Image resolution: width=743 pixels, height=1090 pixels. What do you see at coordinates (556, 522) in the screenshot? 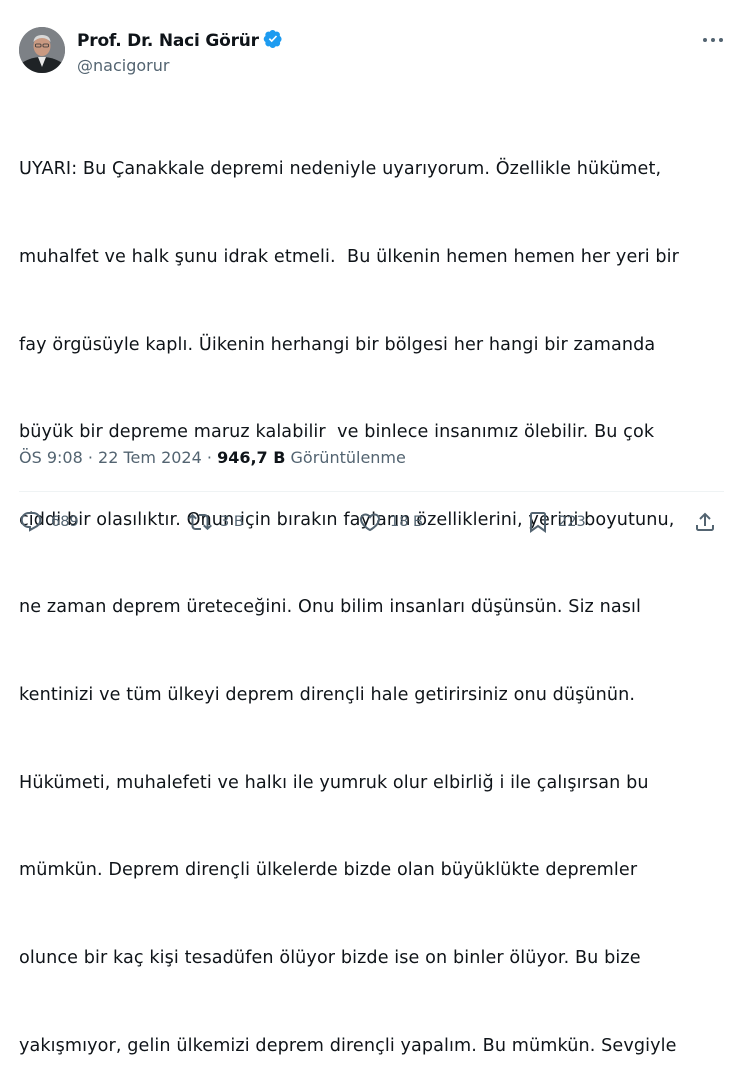
I see `bookmark-button: 223` at bounding box center [556, 522].